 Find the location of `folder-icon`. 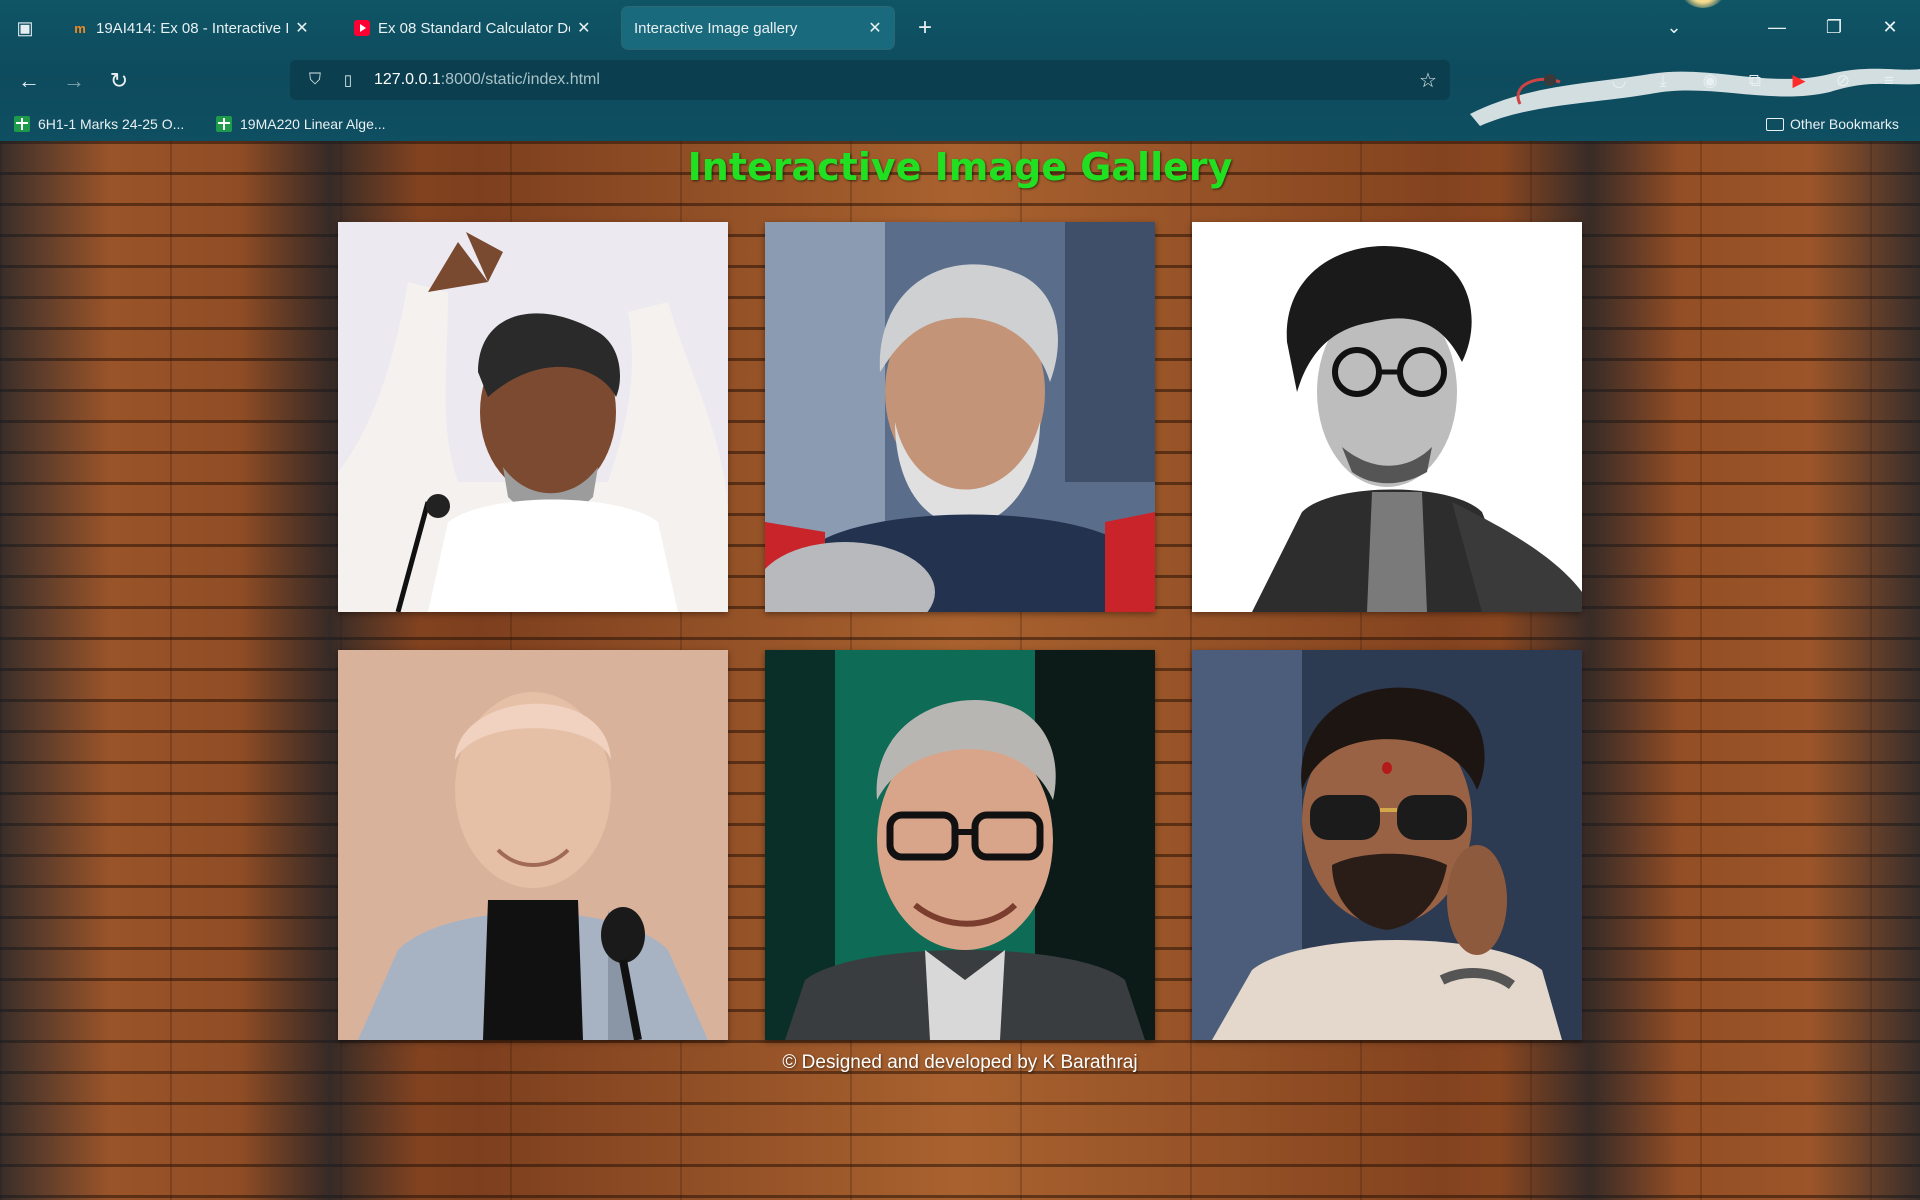

folder-icon is located at coordinates (1775, 124).